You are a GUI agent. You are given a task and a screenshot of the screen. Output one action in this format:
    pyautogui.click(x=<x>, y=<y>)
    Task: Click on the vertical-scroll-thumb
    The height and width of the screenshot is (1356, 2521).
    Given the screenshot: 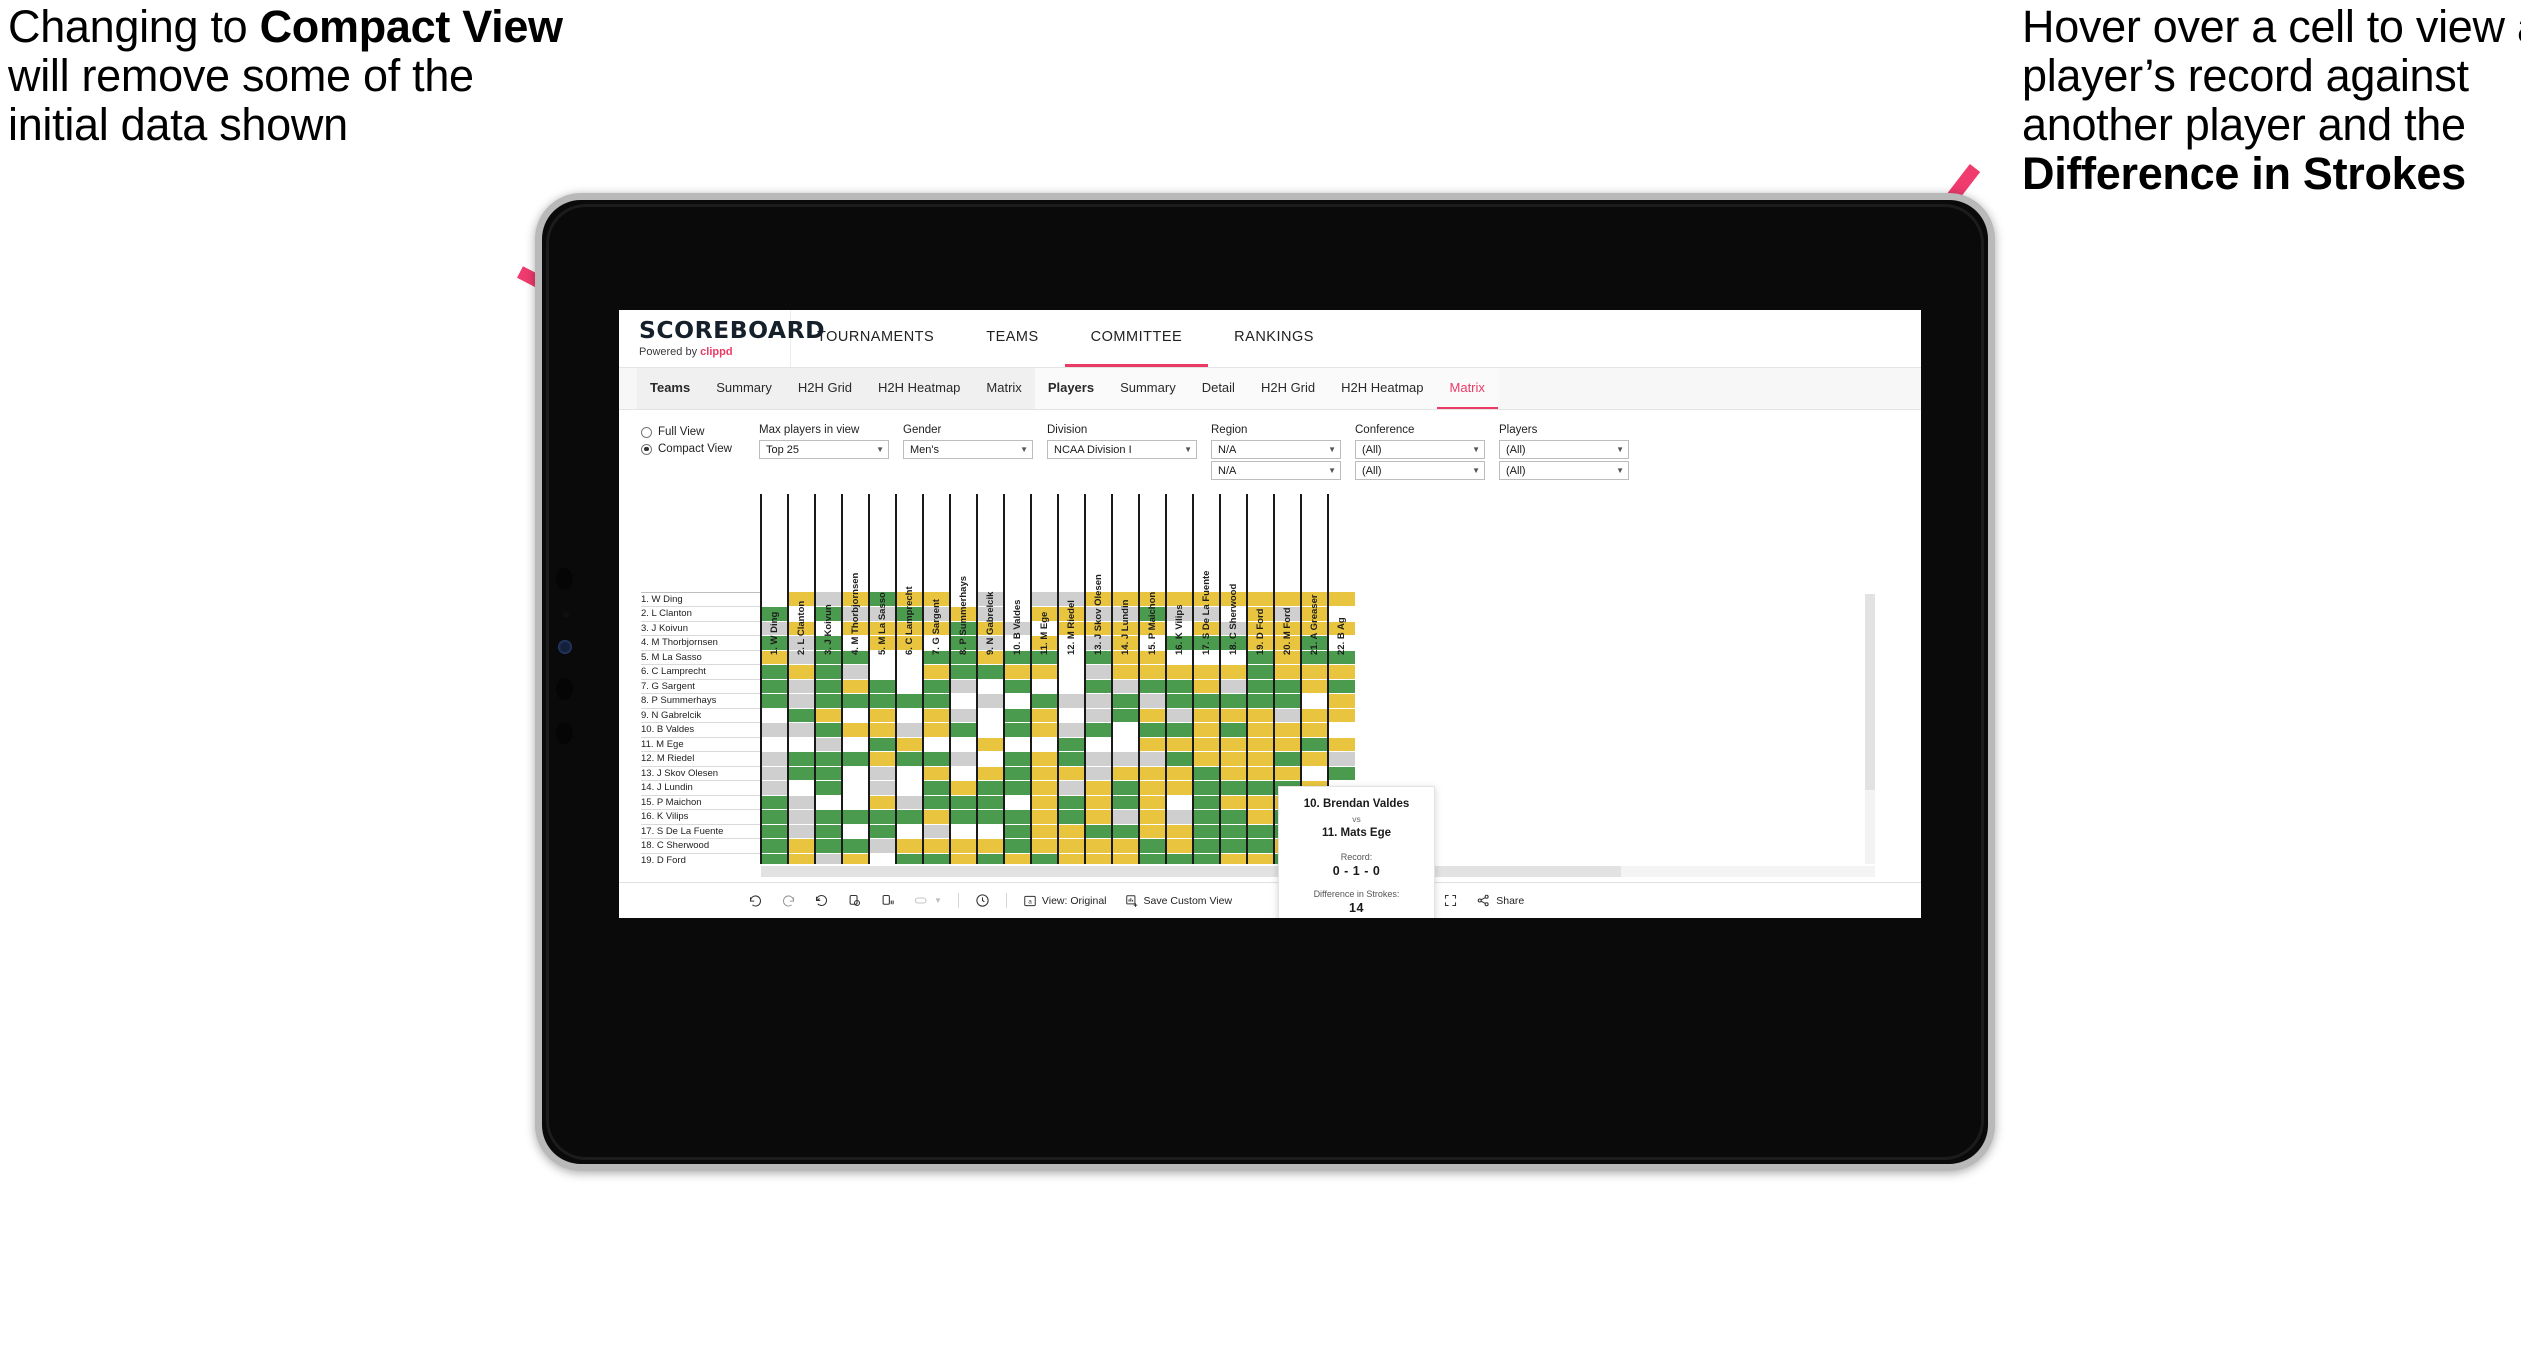 What is the action you would take?
    pyautogui.click(x=1870, y=692)
    